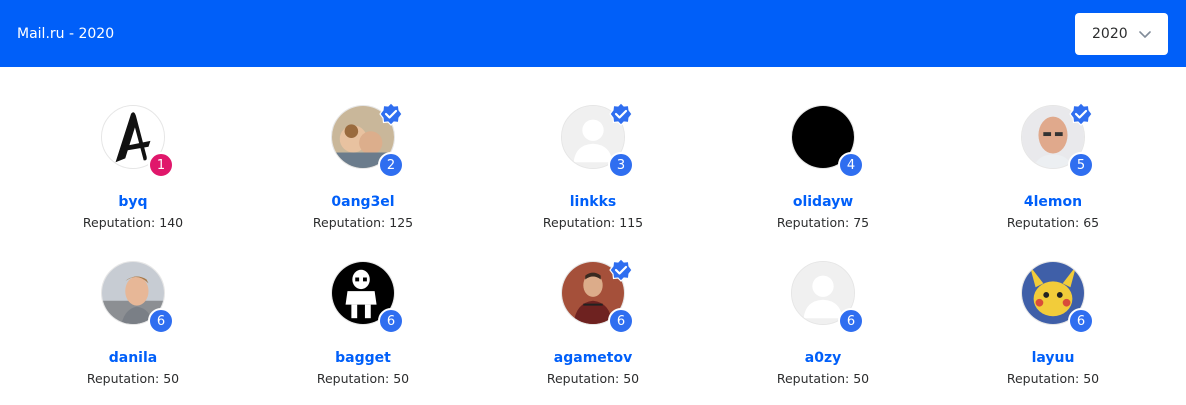 The width and height of the screenshot is (1186, 405). What do you see at coordinates (1145, 34) in the screenshot?
I see `chevron-down-icon` at bounding box center [1145, 34].